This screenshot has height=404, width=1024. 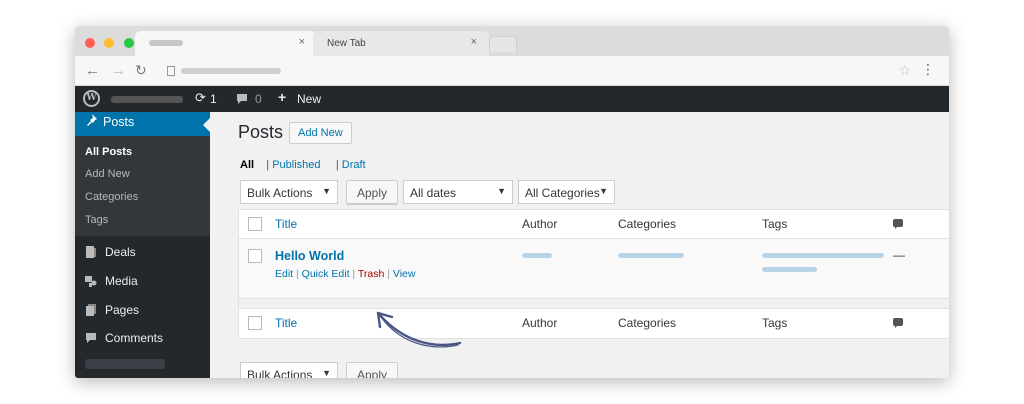 I want to click on page-title: Posts, so click(x=261, y=132).